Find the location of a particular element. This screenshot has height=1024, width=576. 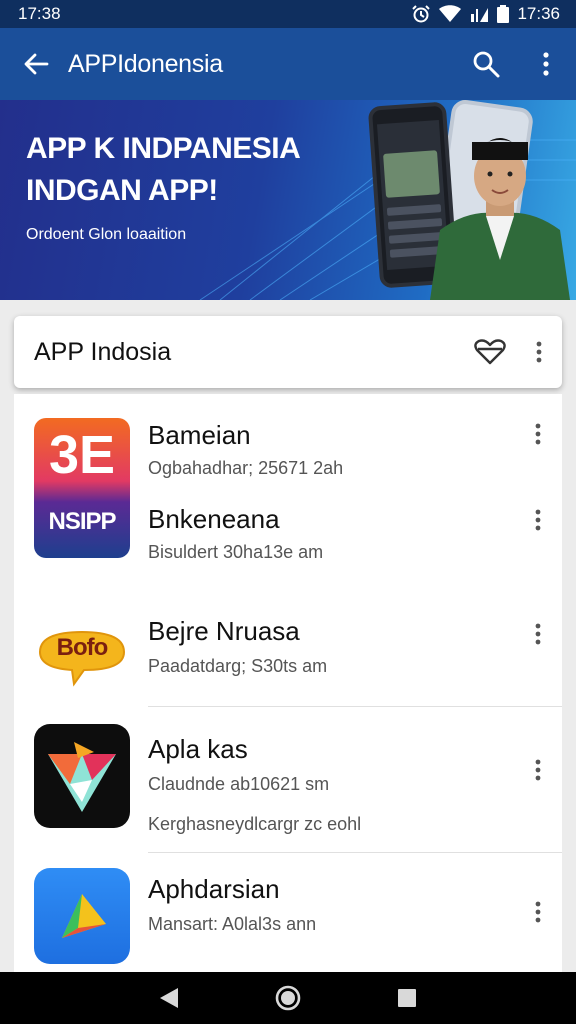

banner-headline-line2: INDGAN APP! is located at coordinates (122, 190).